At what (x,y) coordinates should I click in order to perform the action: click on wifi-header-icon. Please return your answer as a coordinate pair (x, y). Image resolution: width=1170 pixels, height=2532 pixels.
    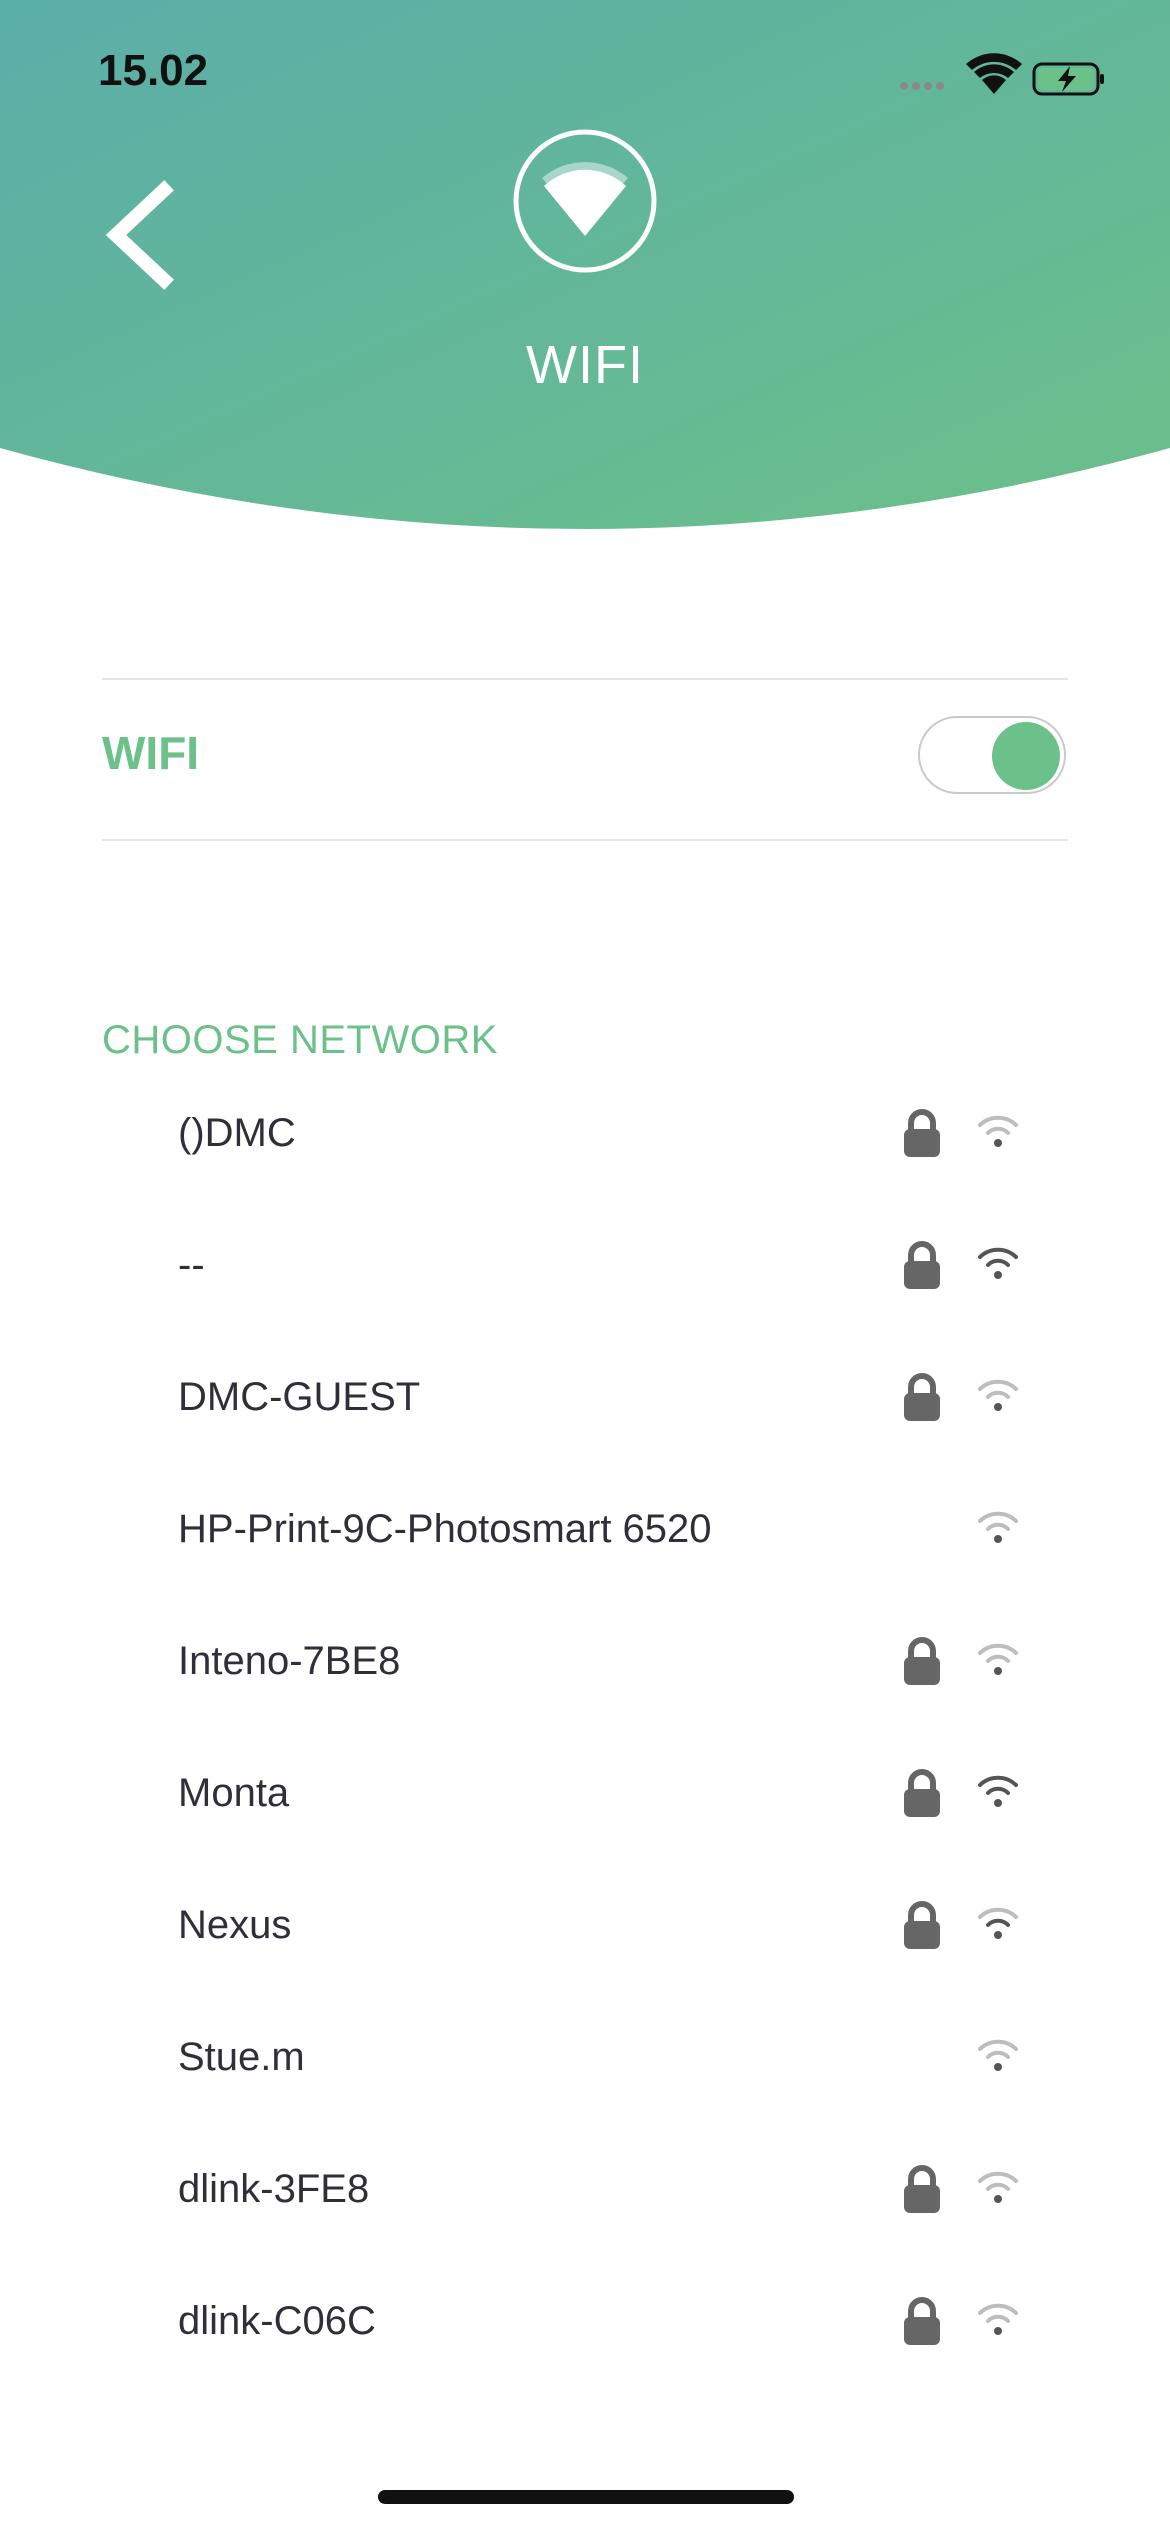
    Looking at the image, I should click on (585, 201).